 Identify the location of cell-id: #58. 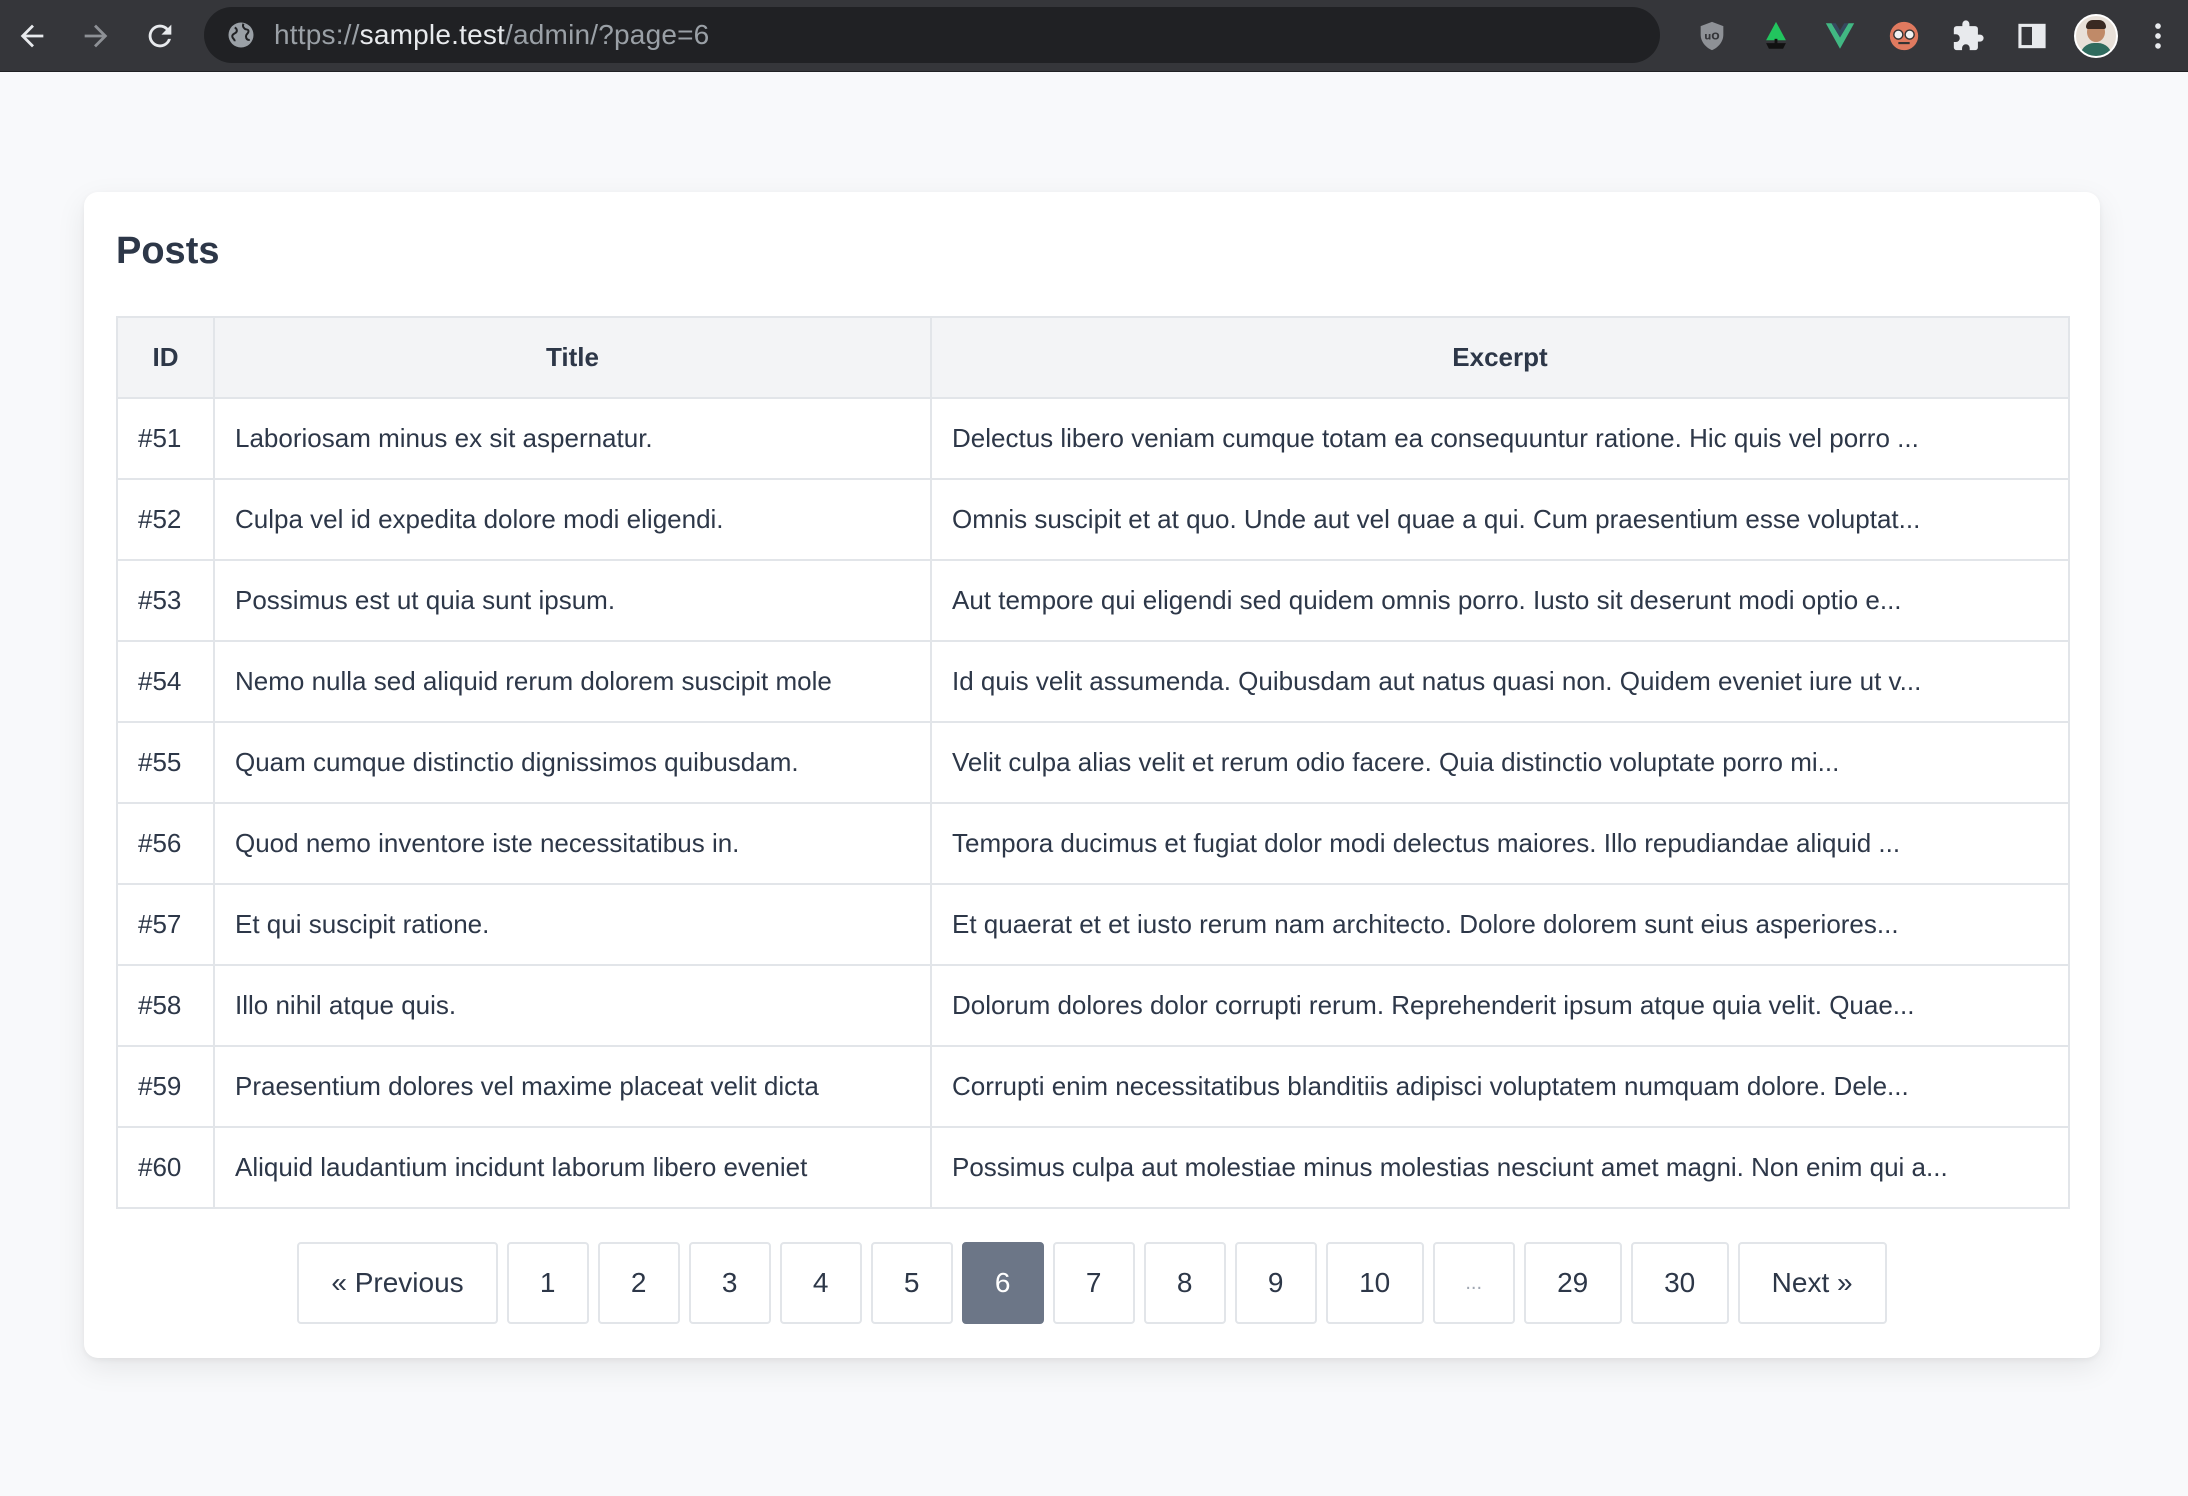
(165, 1005).